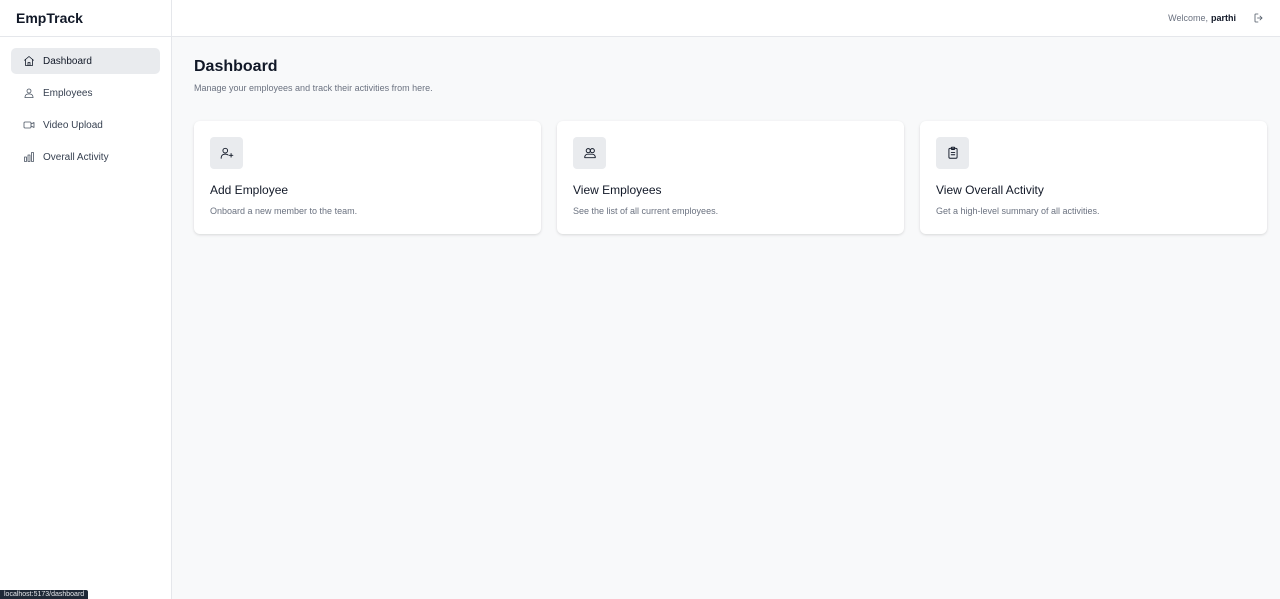 The image size is (1280, 599). Describe the element at coordinates (85, 18) in the screenshot. I see `brand-logo: EmpTrack` at that location.